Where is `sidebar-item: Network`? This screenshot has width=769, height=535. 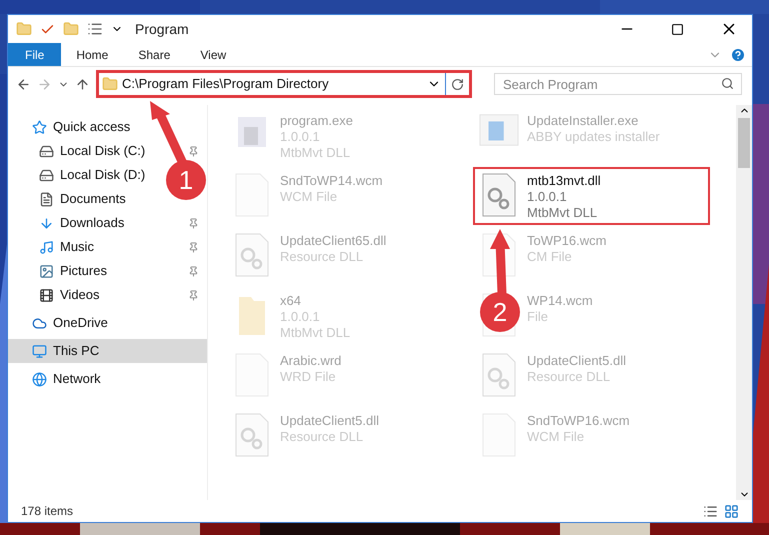
sidebar-item: Network is located at coordinates (58, 379).